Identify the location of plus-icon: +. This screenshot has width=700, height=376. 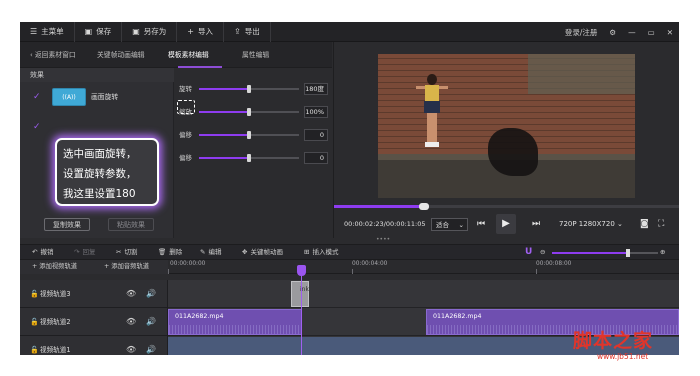
(190, 31).